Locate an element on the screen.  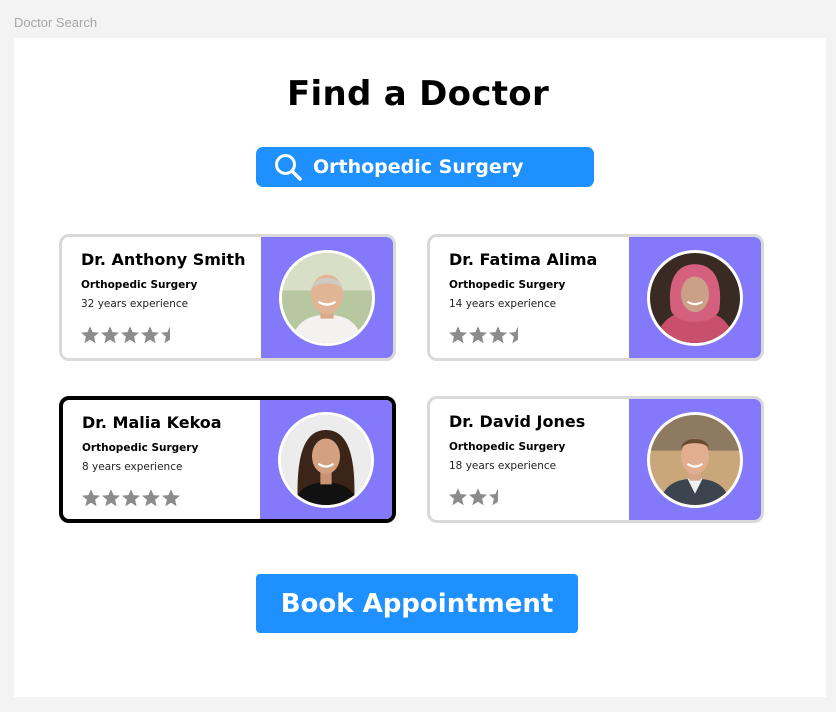
page-title: Find a Doctor is located at coordinates (418, 94).